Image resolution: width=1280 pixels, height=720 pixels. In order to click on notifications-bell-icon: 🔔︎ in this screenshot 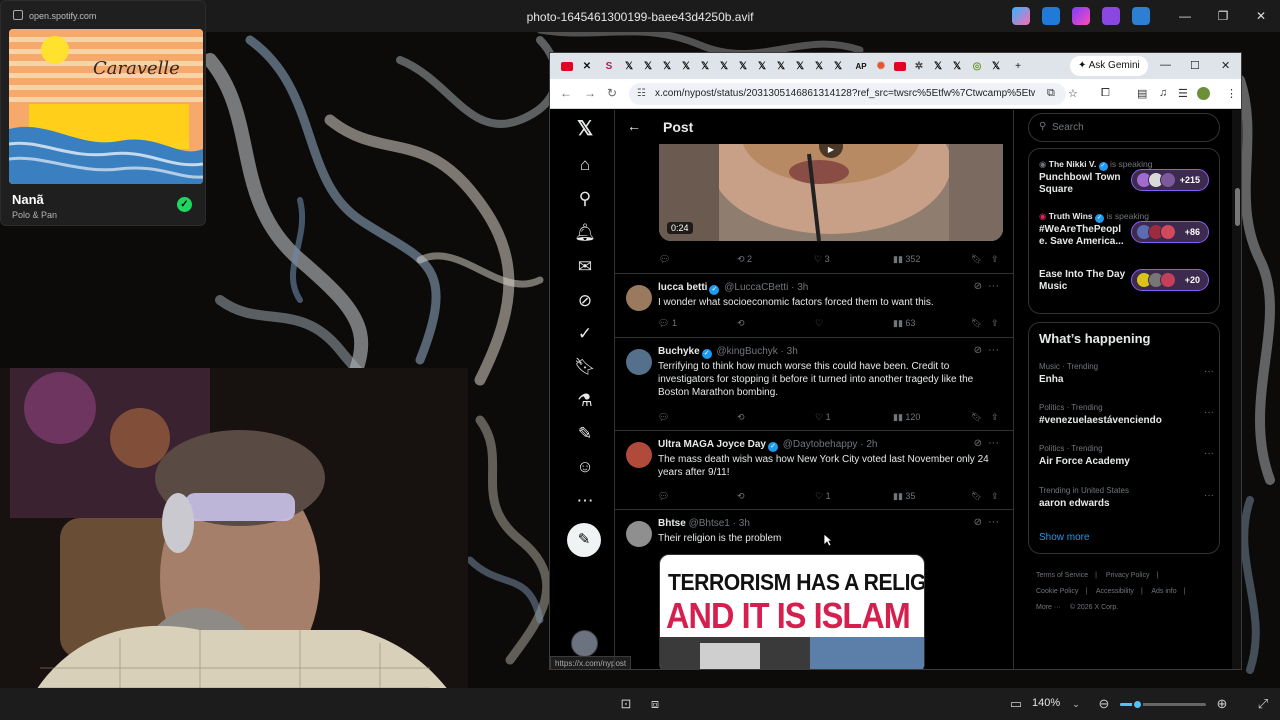, I will do `click(585, 233)`.